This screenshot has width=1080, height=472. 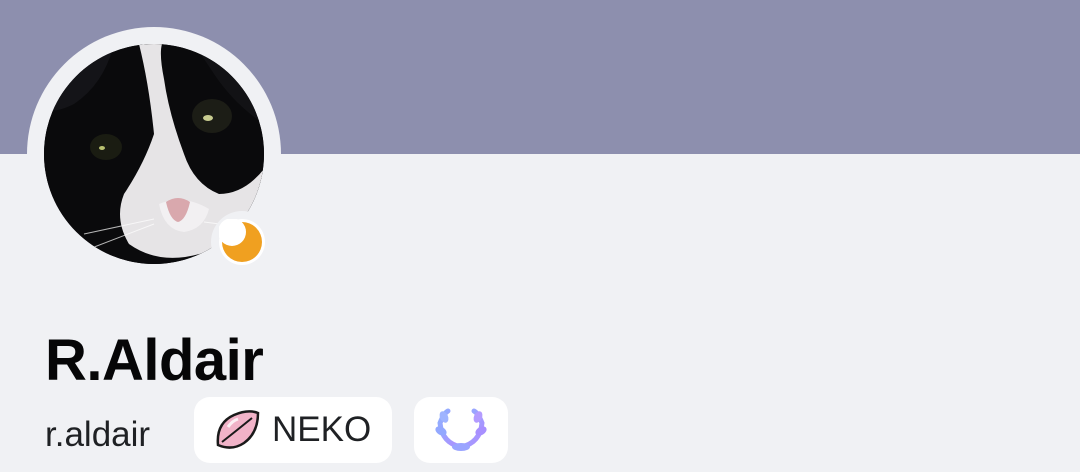 I want to click on moon-icon, so click(x=240, y=240).